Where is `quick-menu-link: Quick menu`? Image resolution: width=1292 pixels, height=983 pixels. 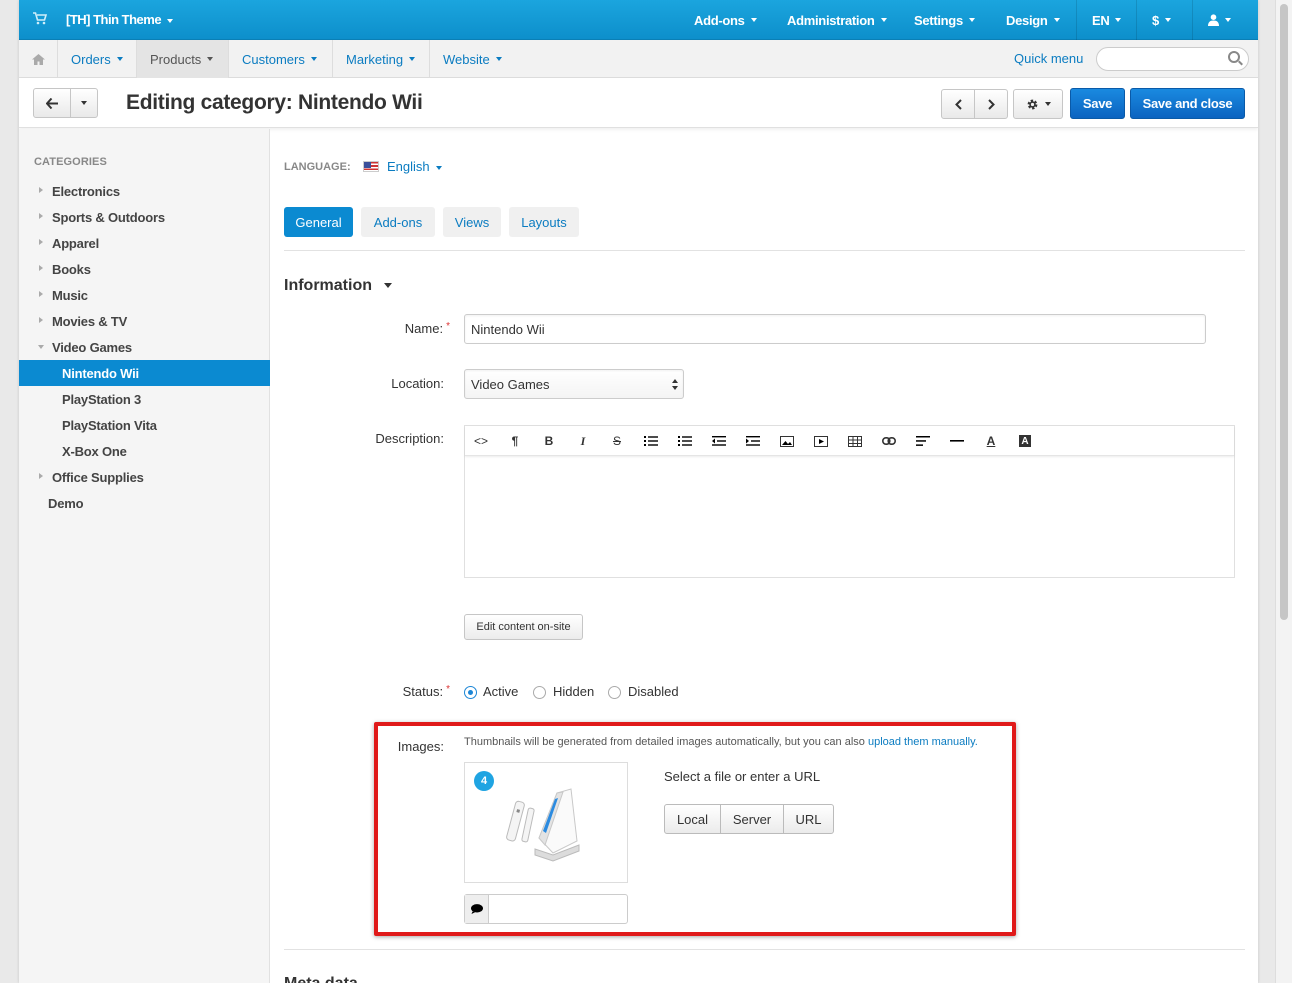
quick-menu-link: Quick menu is located at coordinates (1048, 58).